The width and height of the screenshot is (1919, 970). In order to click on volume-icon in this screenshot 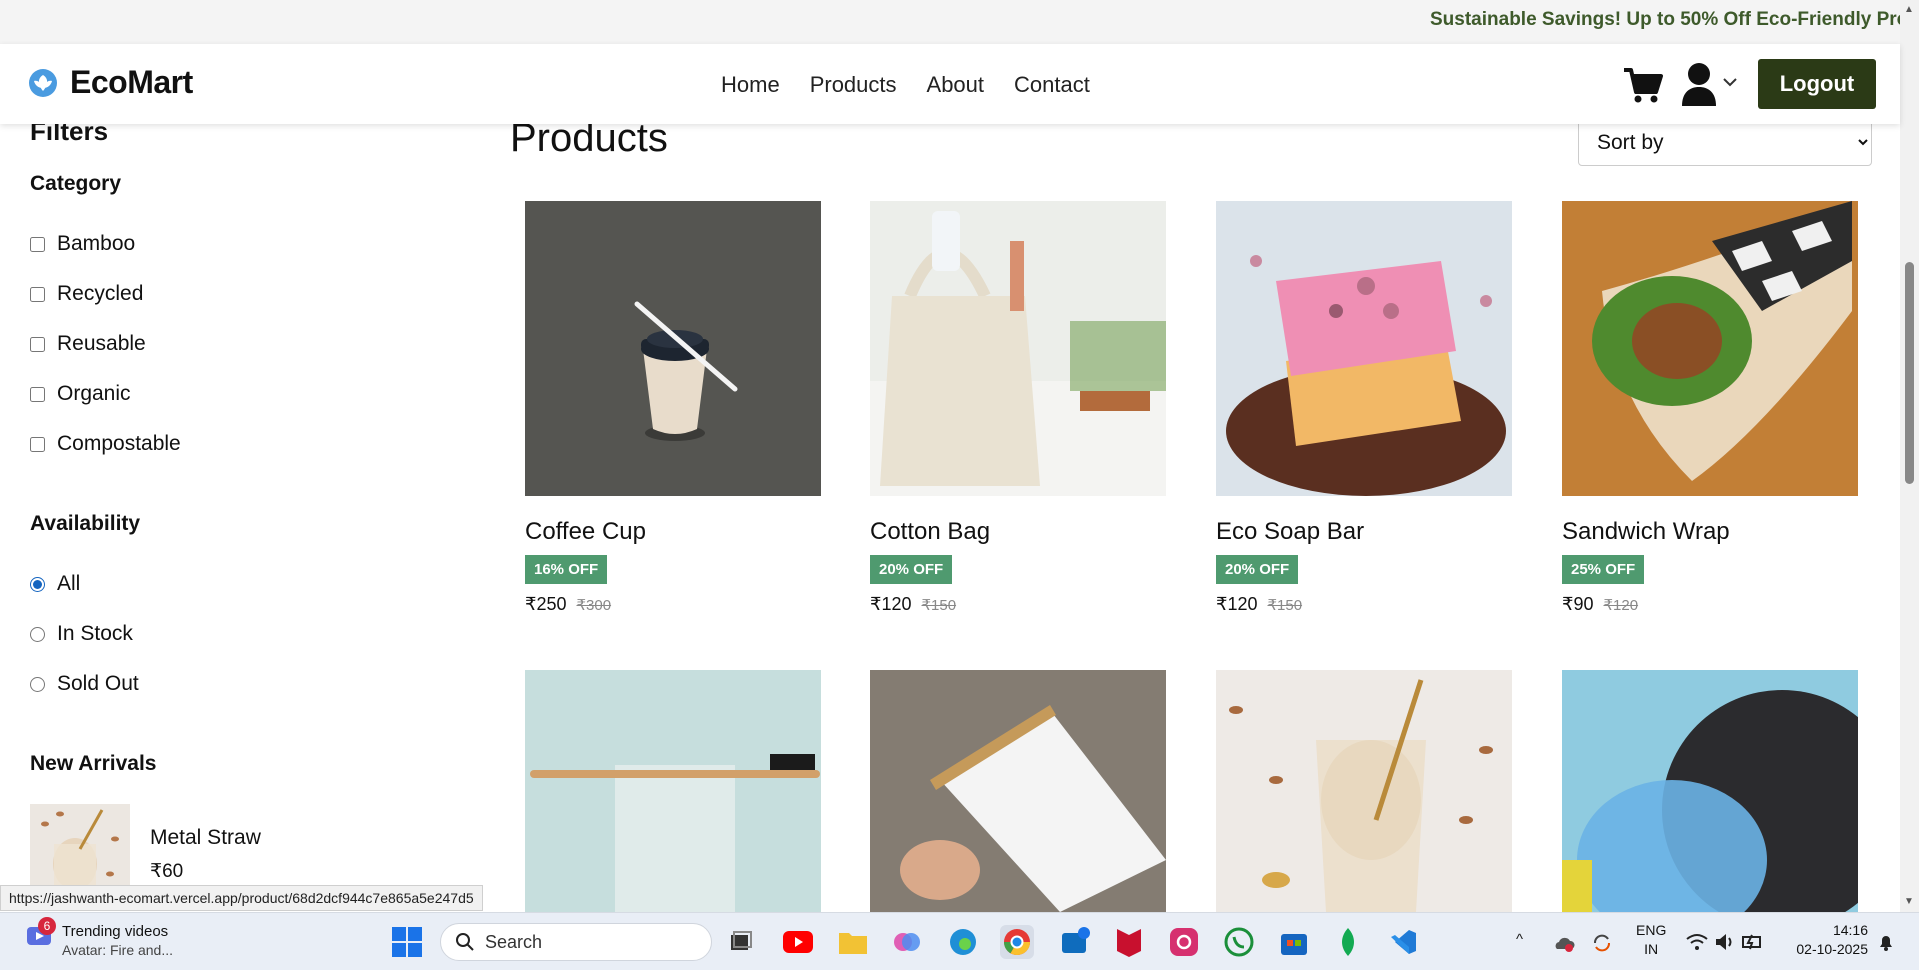, I will do `click(1725, 942)`.